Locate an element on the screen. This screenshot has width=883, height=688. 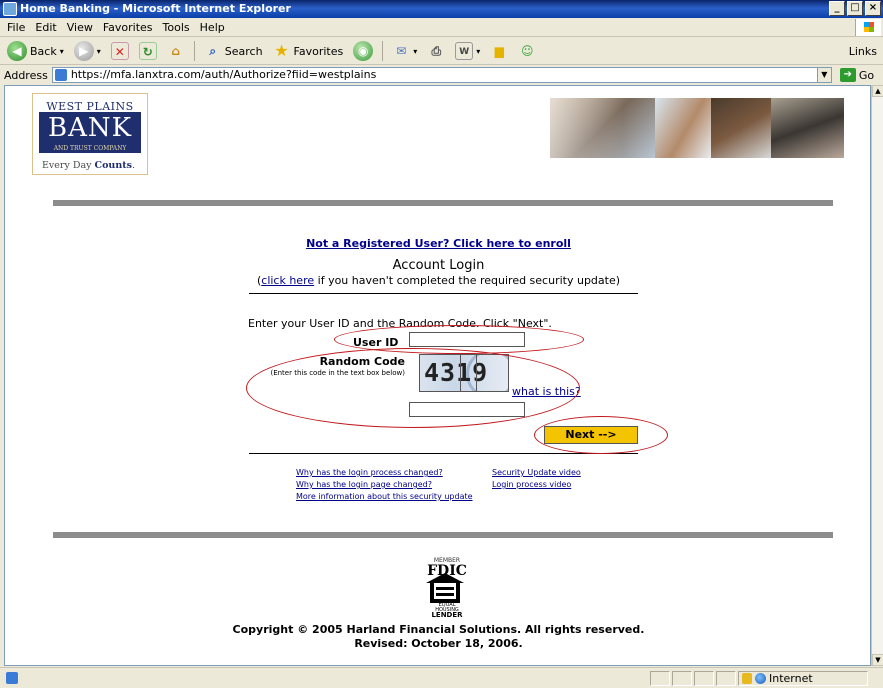
folder-button: ▆ is located at coordinates (499, 51).